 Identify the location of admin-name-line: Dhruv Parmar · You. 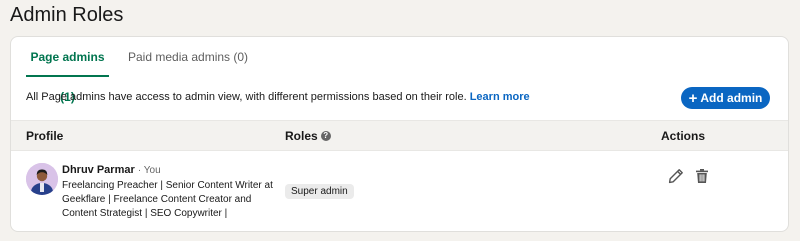
(111, 170).